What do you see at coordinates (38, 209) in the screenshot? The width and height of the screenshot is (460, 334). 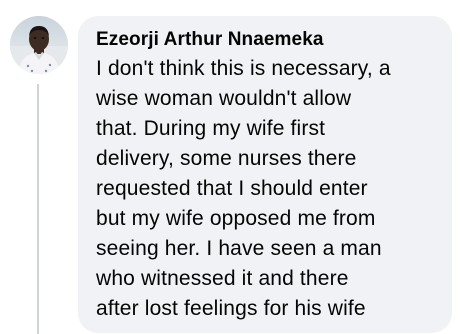 I see `reply-thread-line` at bounding box center [38, 209].